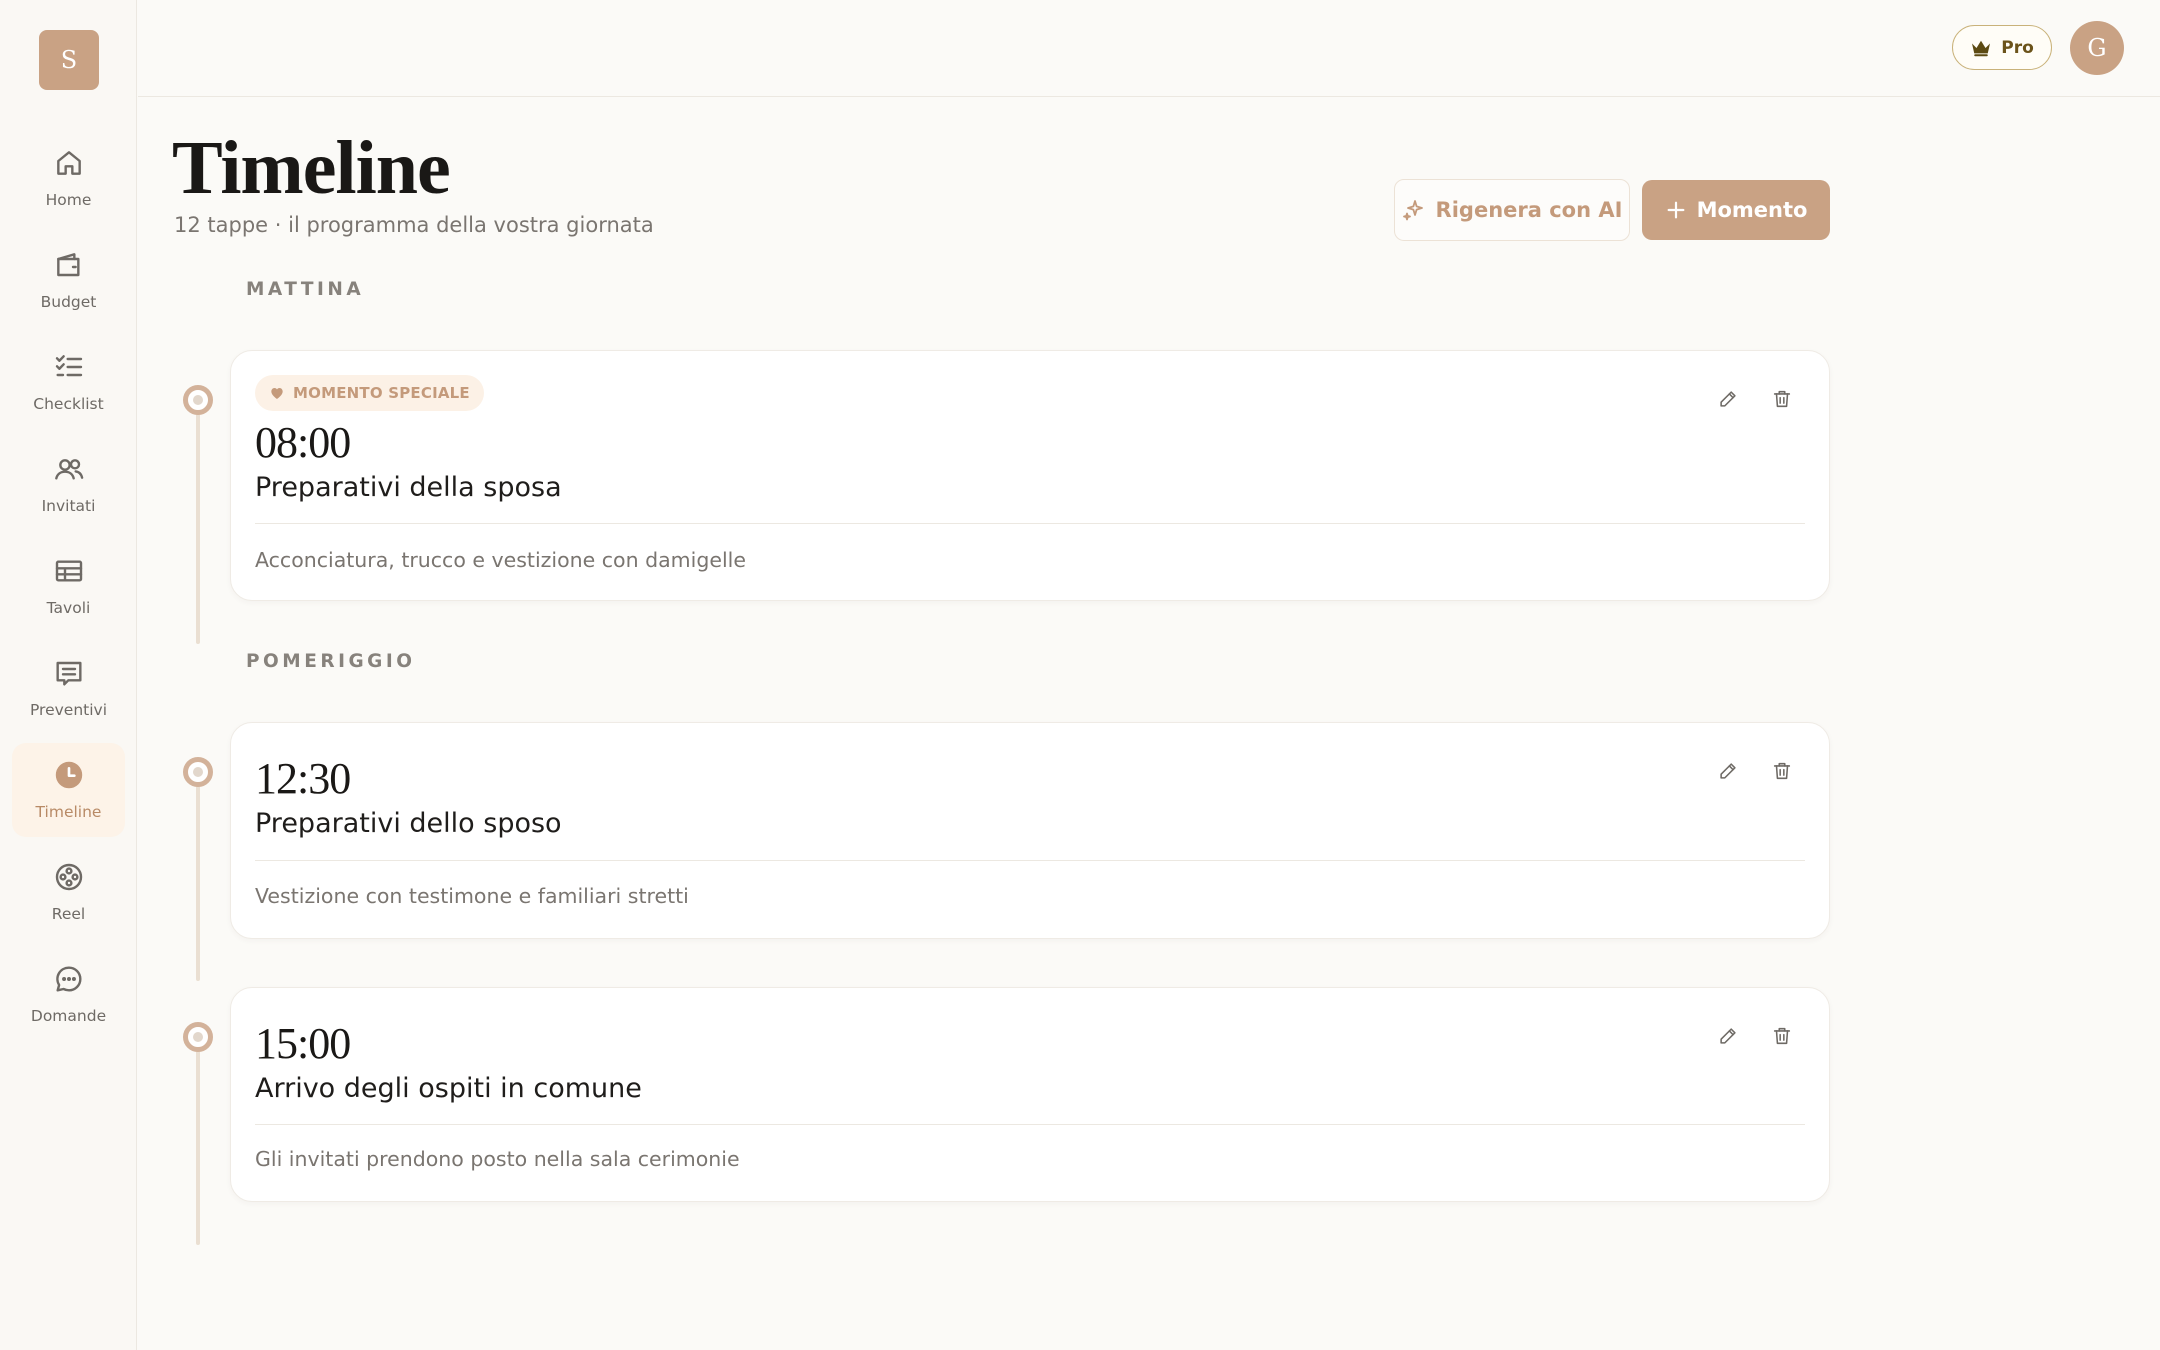  I want to click on event-title: Arrivo degli ospiti in comune, so click(448, 1088).